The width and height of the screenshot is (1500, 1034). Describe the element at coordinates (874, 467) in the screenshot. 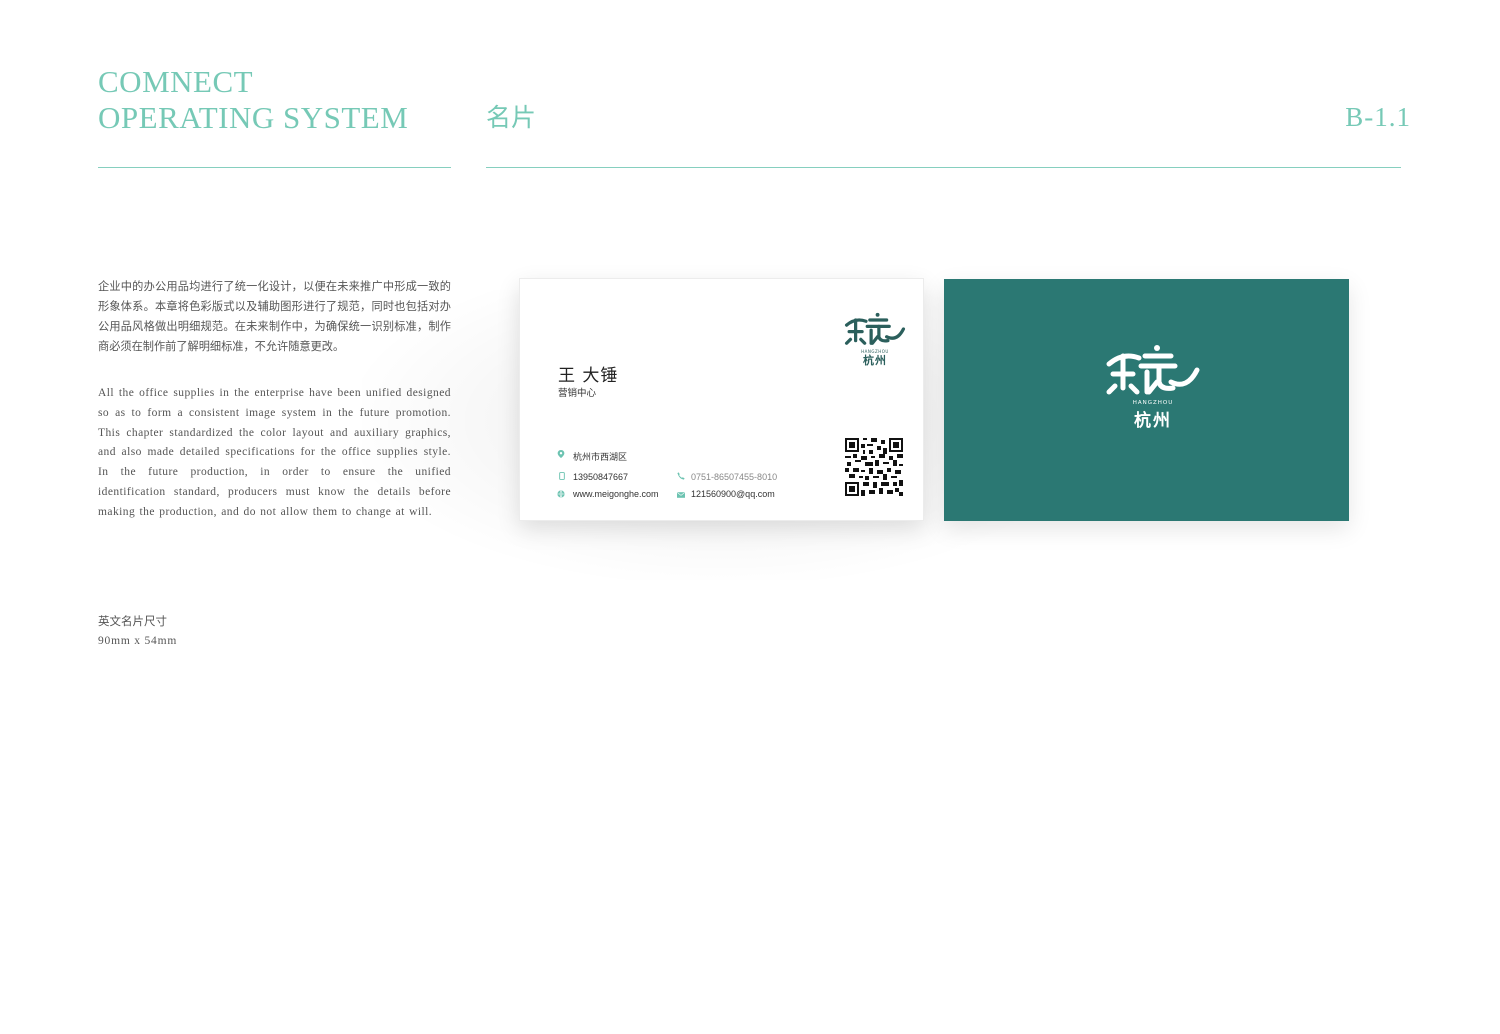

I see `qr-code` at that location.